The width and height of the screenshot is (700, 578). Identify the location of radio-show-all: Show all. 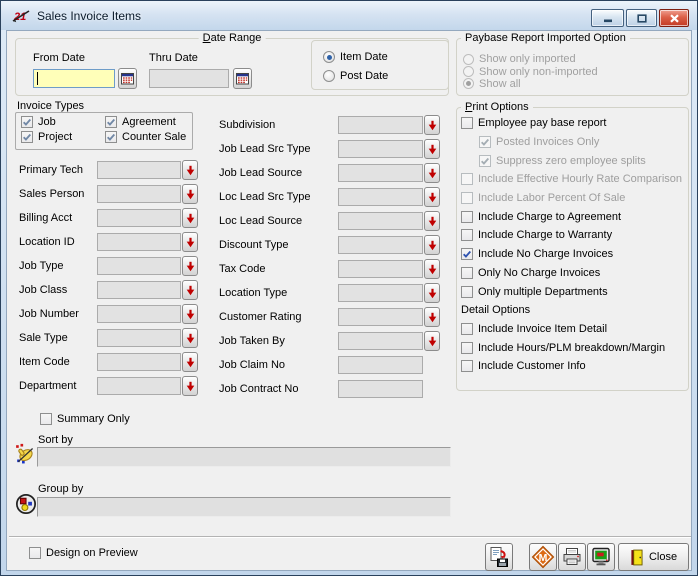
(530, 84).